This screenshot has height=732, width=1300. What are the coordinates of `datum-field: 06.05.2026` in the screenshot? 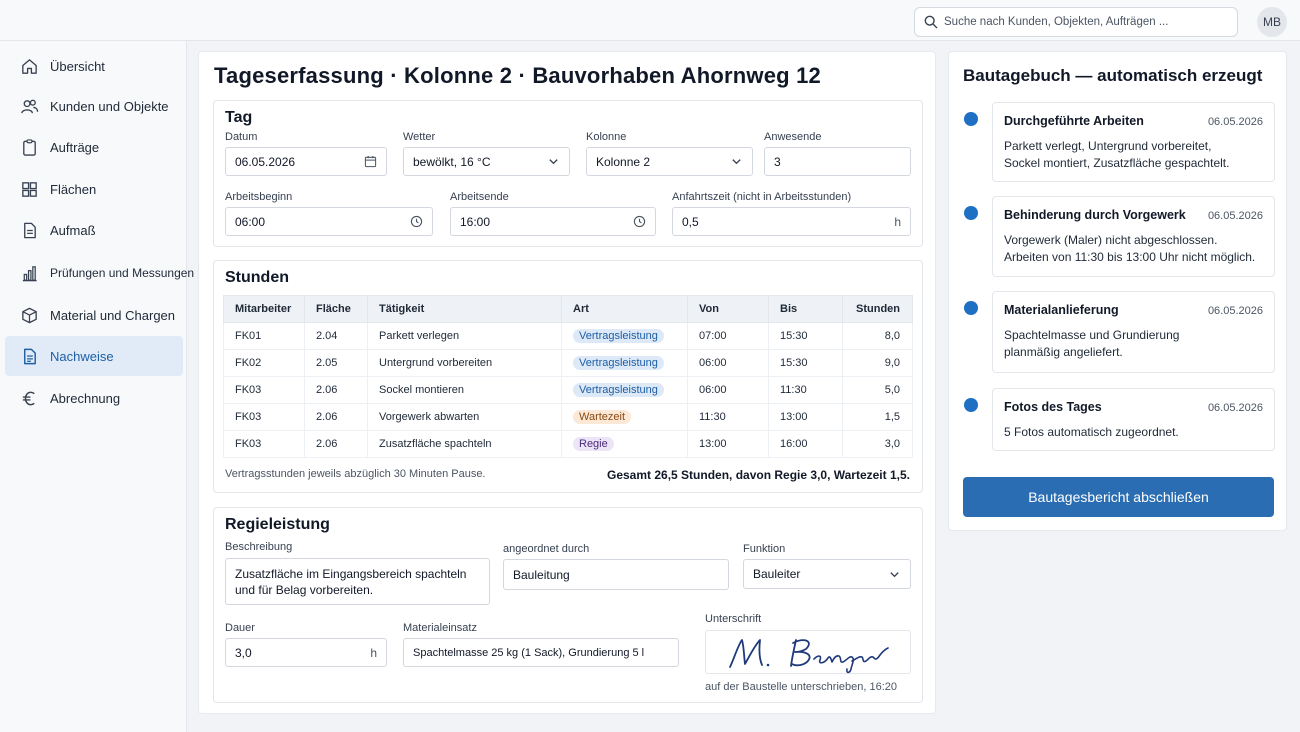 It's located at (306, 161).